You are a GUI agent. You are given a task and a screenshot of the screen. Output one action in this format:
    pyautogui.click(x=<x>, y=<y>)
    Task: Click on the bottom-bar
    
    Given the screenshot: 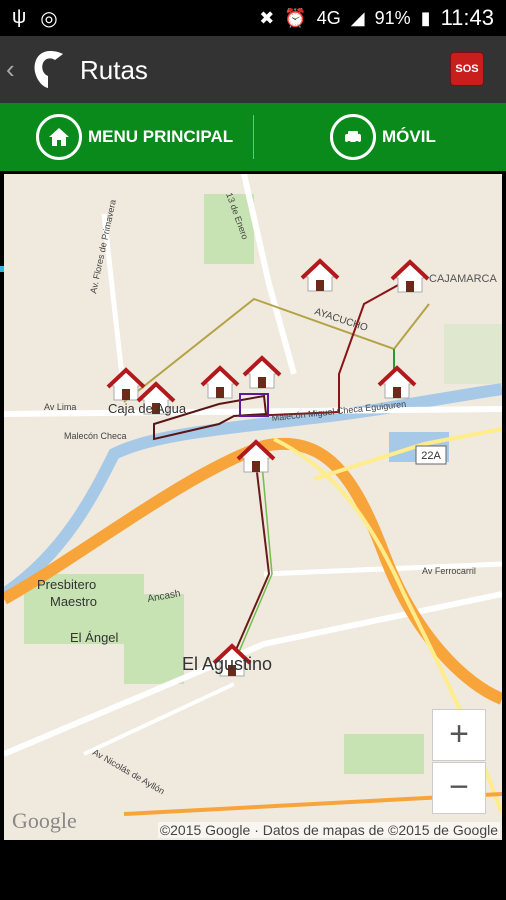 What is the action you would take?
    pyautogui.click(x=253, y=870)
    